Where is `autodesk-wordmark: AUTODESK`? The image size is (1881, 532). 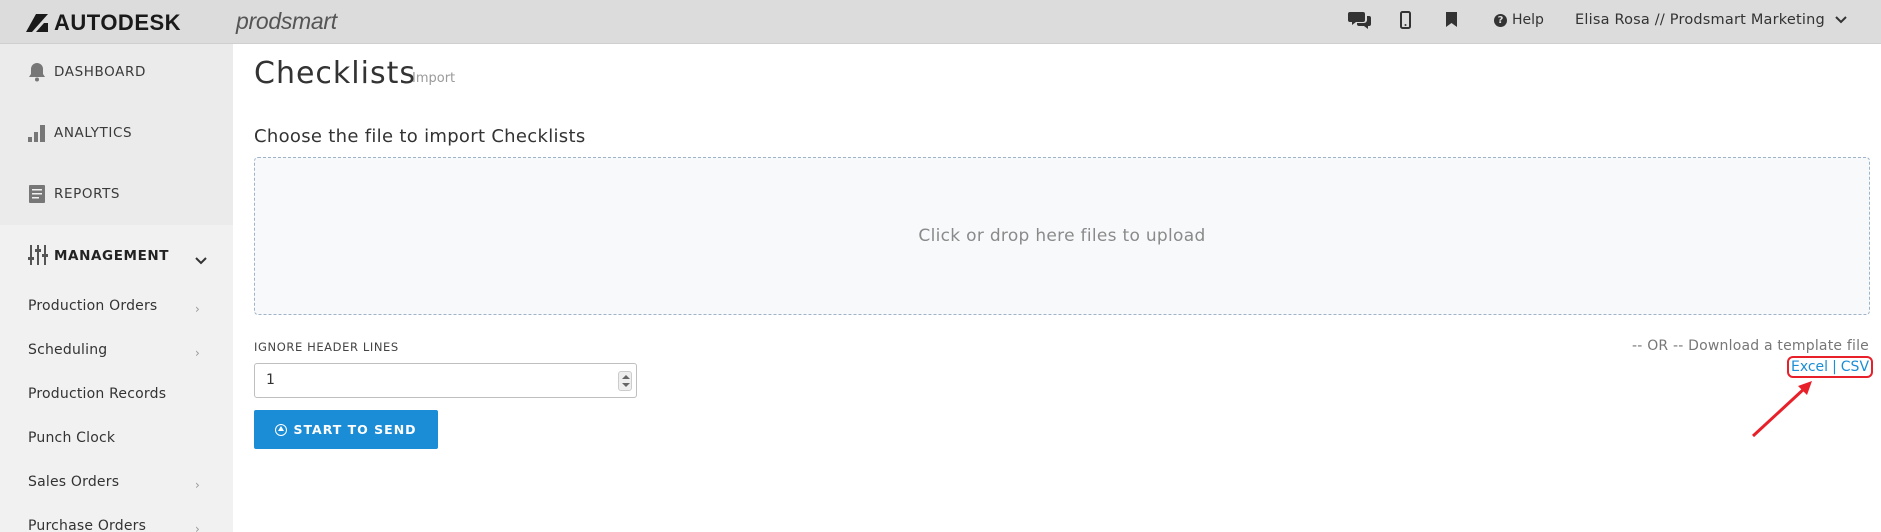 autodesk-wordmark: AUTODESK is located at coordinates (118, 22).